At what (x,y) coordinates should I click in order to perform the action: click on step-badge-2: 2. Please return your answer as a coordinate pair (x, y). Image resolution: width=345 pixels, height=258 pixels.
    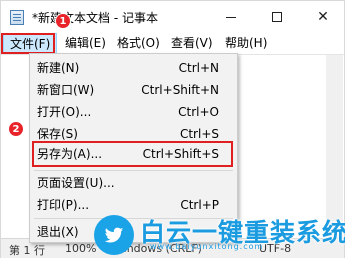
    Looking at the image, I should click on (16, 129).